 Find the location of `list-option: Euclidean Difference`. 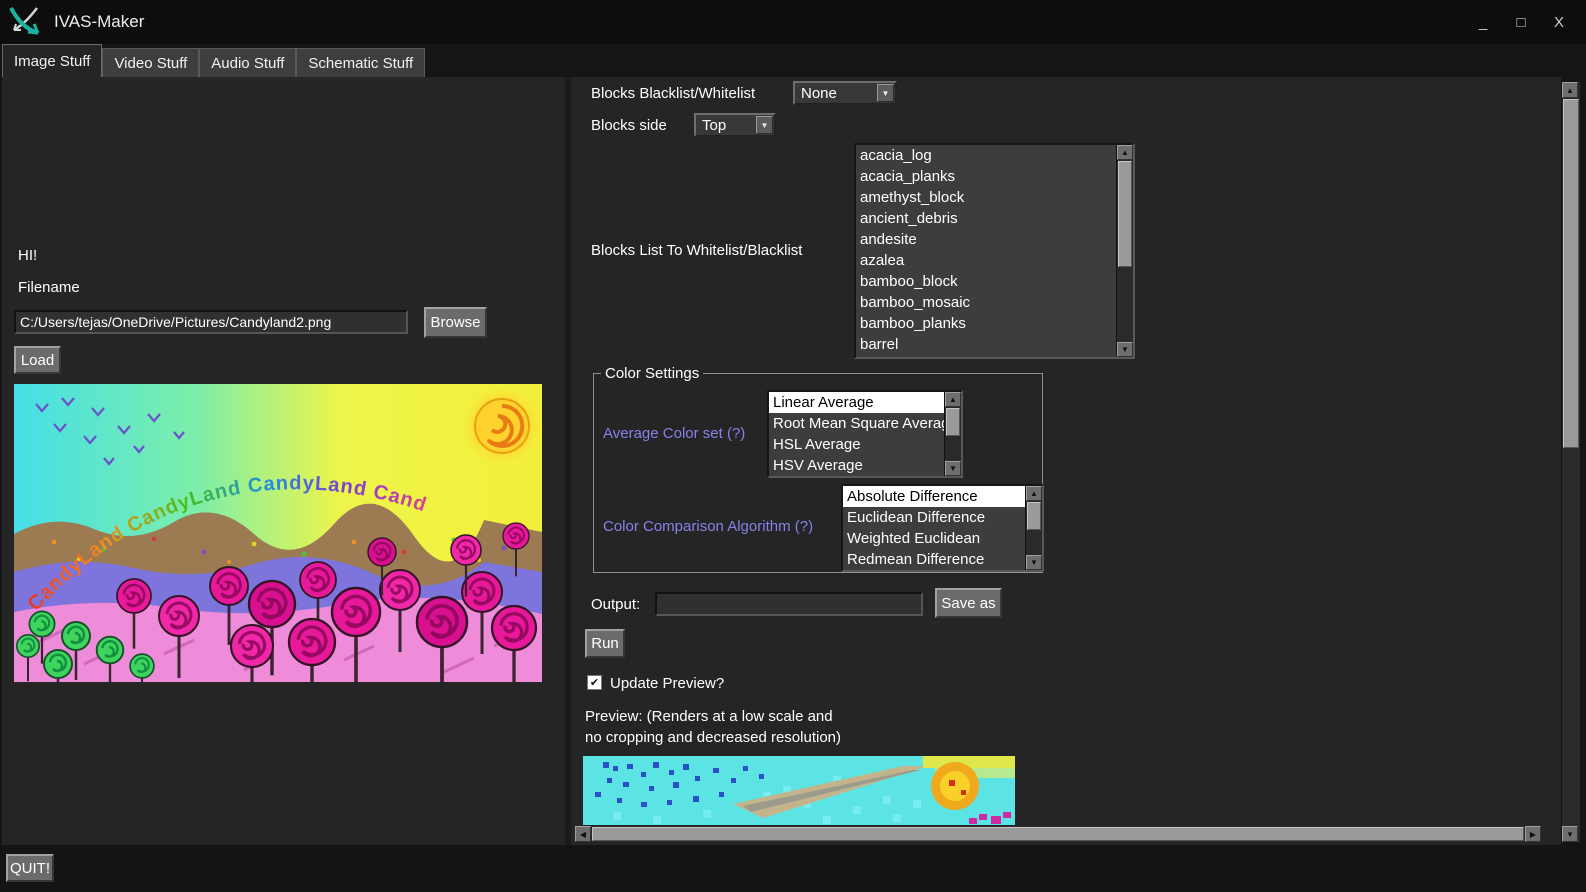

list-option: Euclidean Difference is located at coordinates (934, 517).